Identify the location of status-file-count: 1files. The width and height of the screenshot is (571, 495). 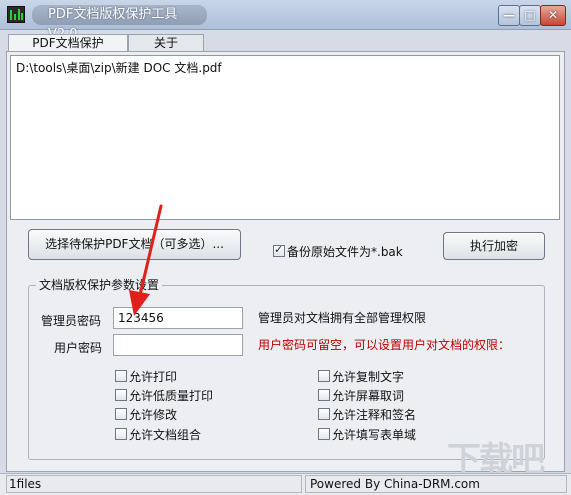
(154, 484).